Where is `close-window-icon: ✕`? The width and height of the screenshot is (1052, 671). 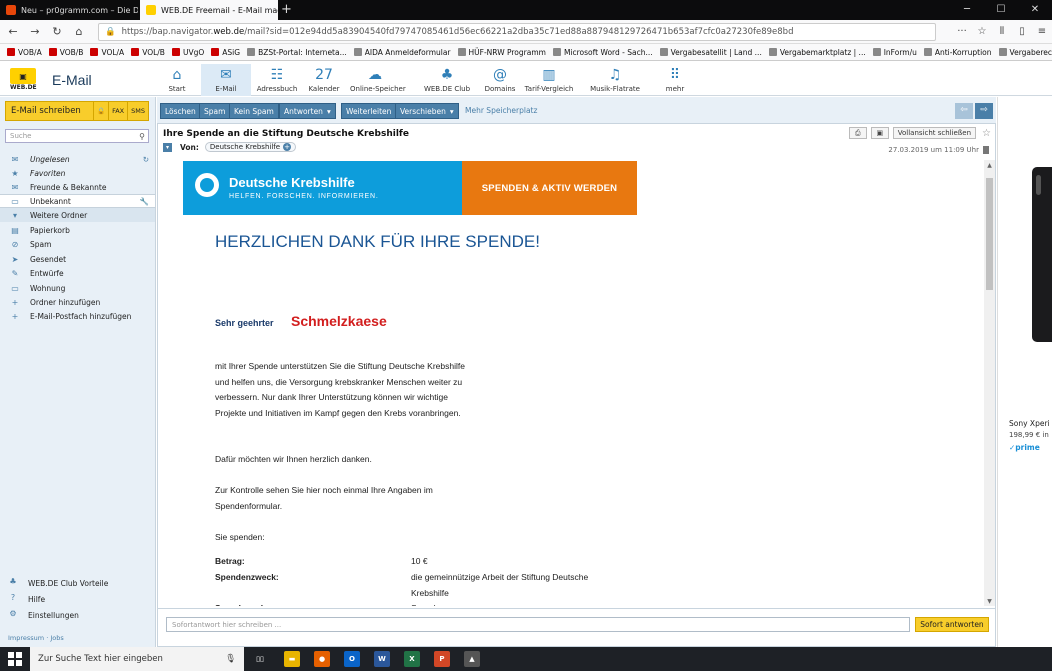
close-window-icon: ✕ is located at coordinates (1035, 10).